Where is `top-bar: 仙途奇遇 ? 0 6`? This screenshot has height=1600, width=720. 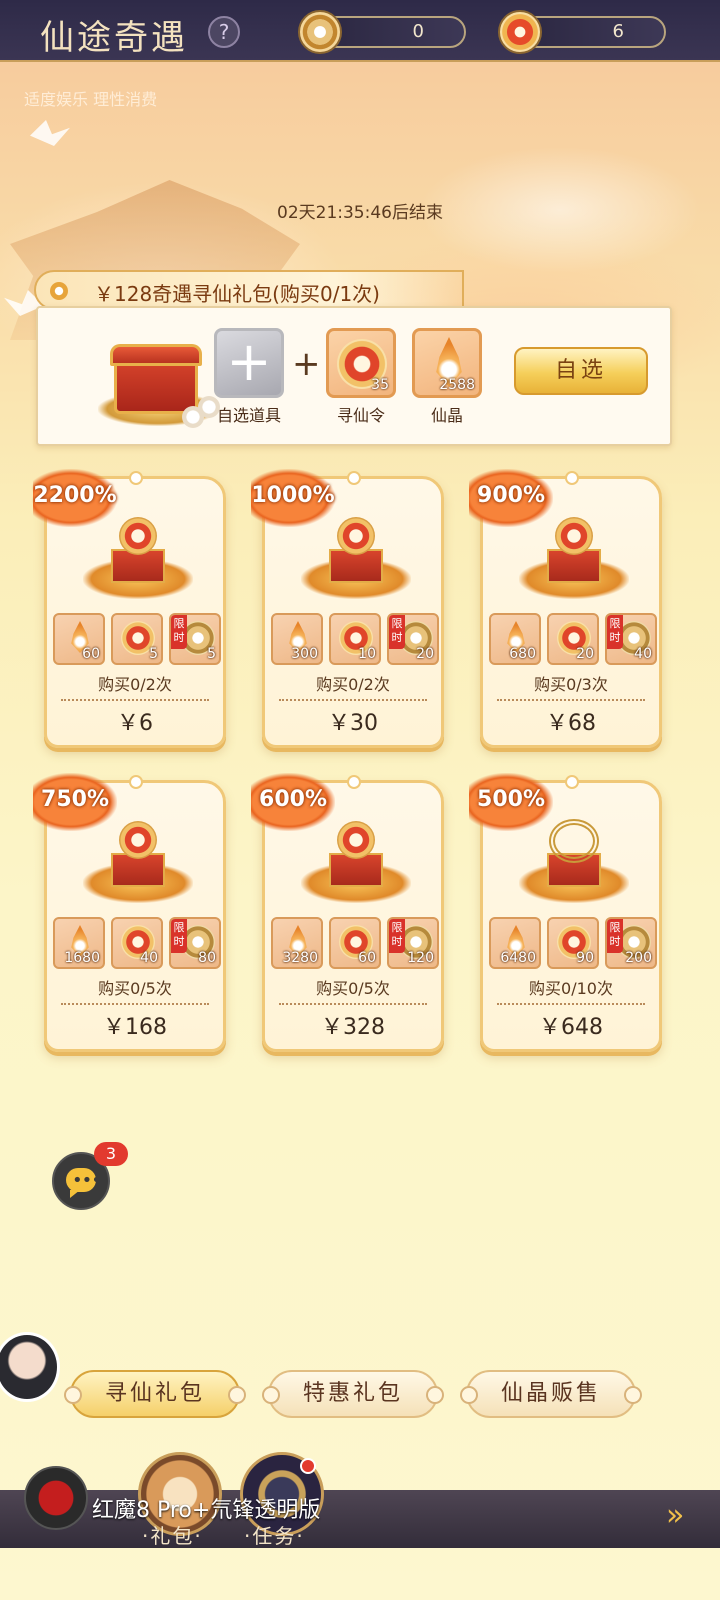
top-bar: 仙途奇遇 ? 0 6 is located at coordinates (360, 31).